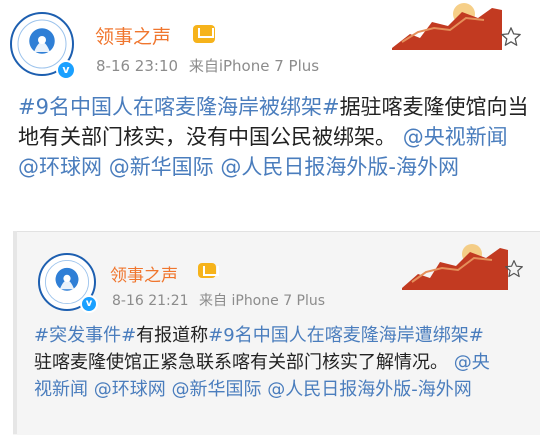  I want to click on repost-text: 驻喀麦隆使馆正紧急联系喀有关部门核实了解情况。, so click(241, 362).